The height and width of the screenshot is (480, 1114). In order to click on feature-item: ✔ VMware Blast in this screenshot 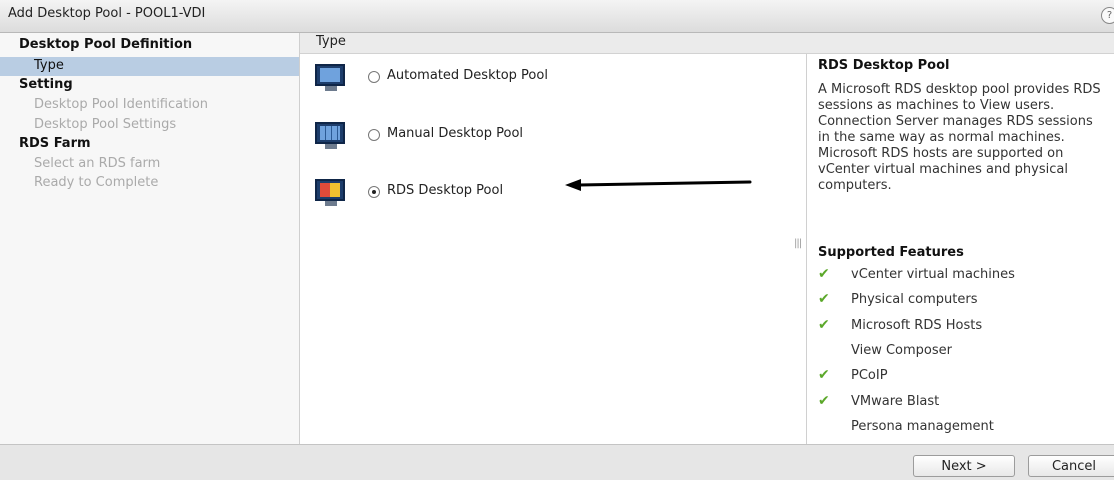, I will do `click(963, 403)`.